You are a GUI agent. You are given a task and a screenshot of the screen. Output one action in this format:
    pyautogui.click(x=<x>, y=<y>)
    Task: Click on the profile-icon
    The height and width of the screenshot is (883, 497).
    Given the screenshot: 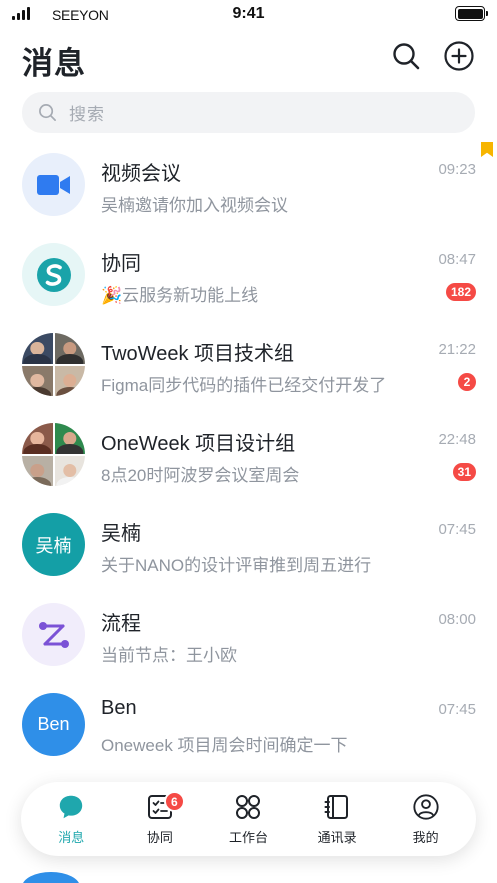 What is the action you would take?
    pyautogui.click(x=426, y=807)
    